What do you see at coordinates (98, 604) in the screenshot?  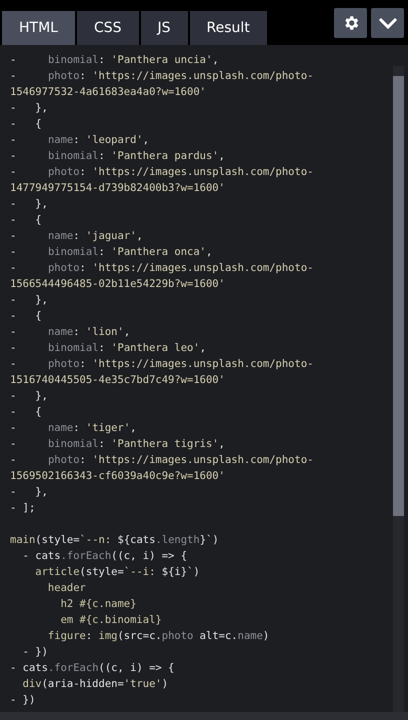 I see `code-line: h2 #{c.name}` at bounding box center [98, 604].